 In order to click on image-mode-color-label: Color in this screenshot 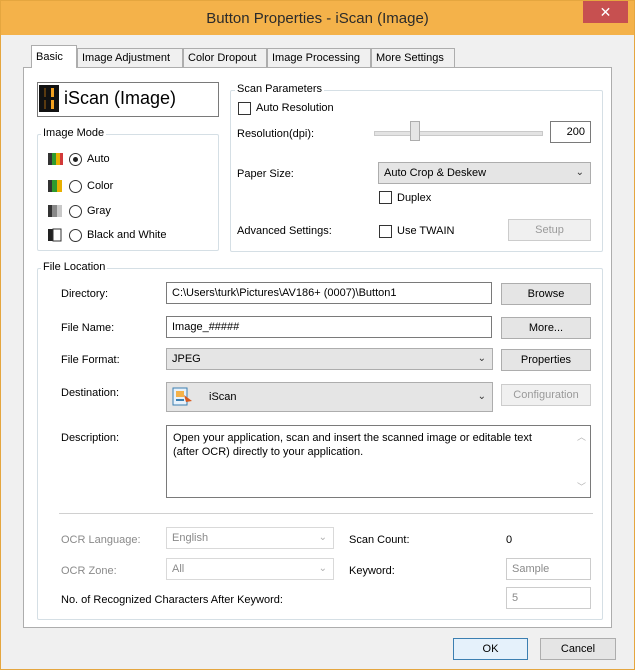, I will do `click(100, 186)`.